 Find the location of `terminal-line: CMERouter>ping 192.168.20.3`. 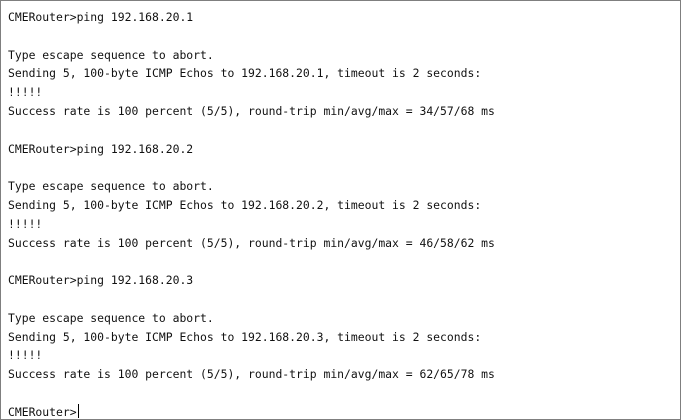

terminal-line: CMERouter>ping 192.168.20.3 is located at coordinates (101, 280).